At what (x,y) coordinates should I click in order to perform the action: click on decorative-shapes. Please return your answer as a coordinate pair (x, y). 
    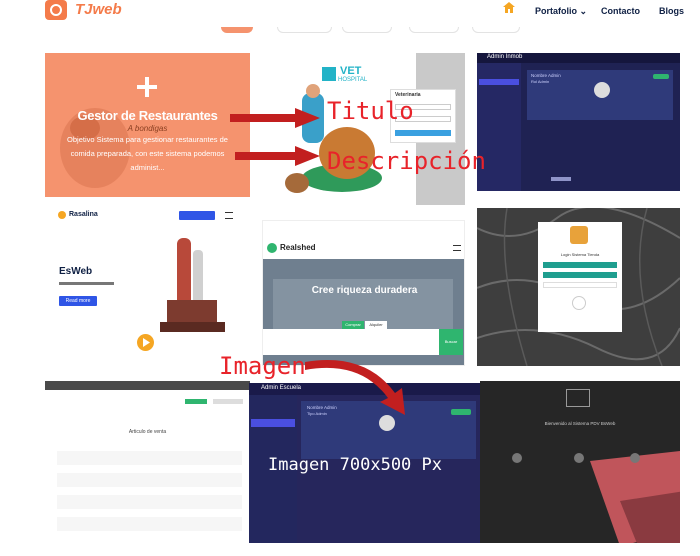
    Looking at the image, I should click on (635, 497).